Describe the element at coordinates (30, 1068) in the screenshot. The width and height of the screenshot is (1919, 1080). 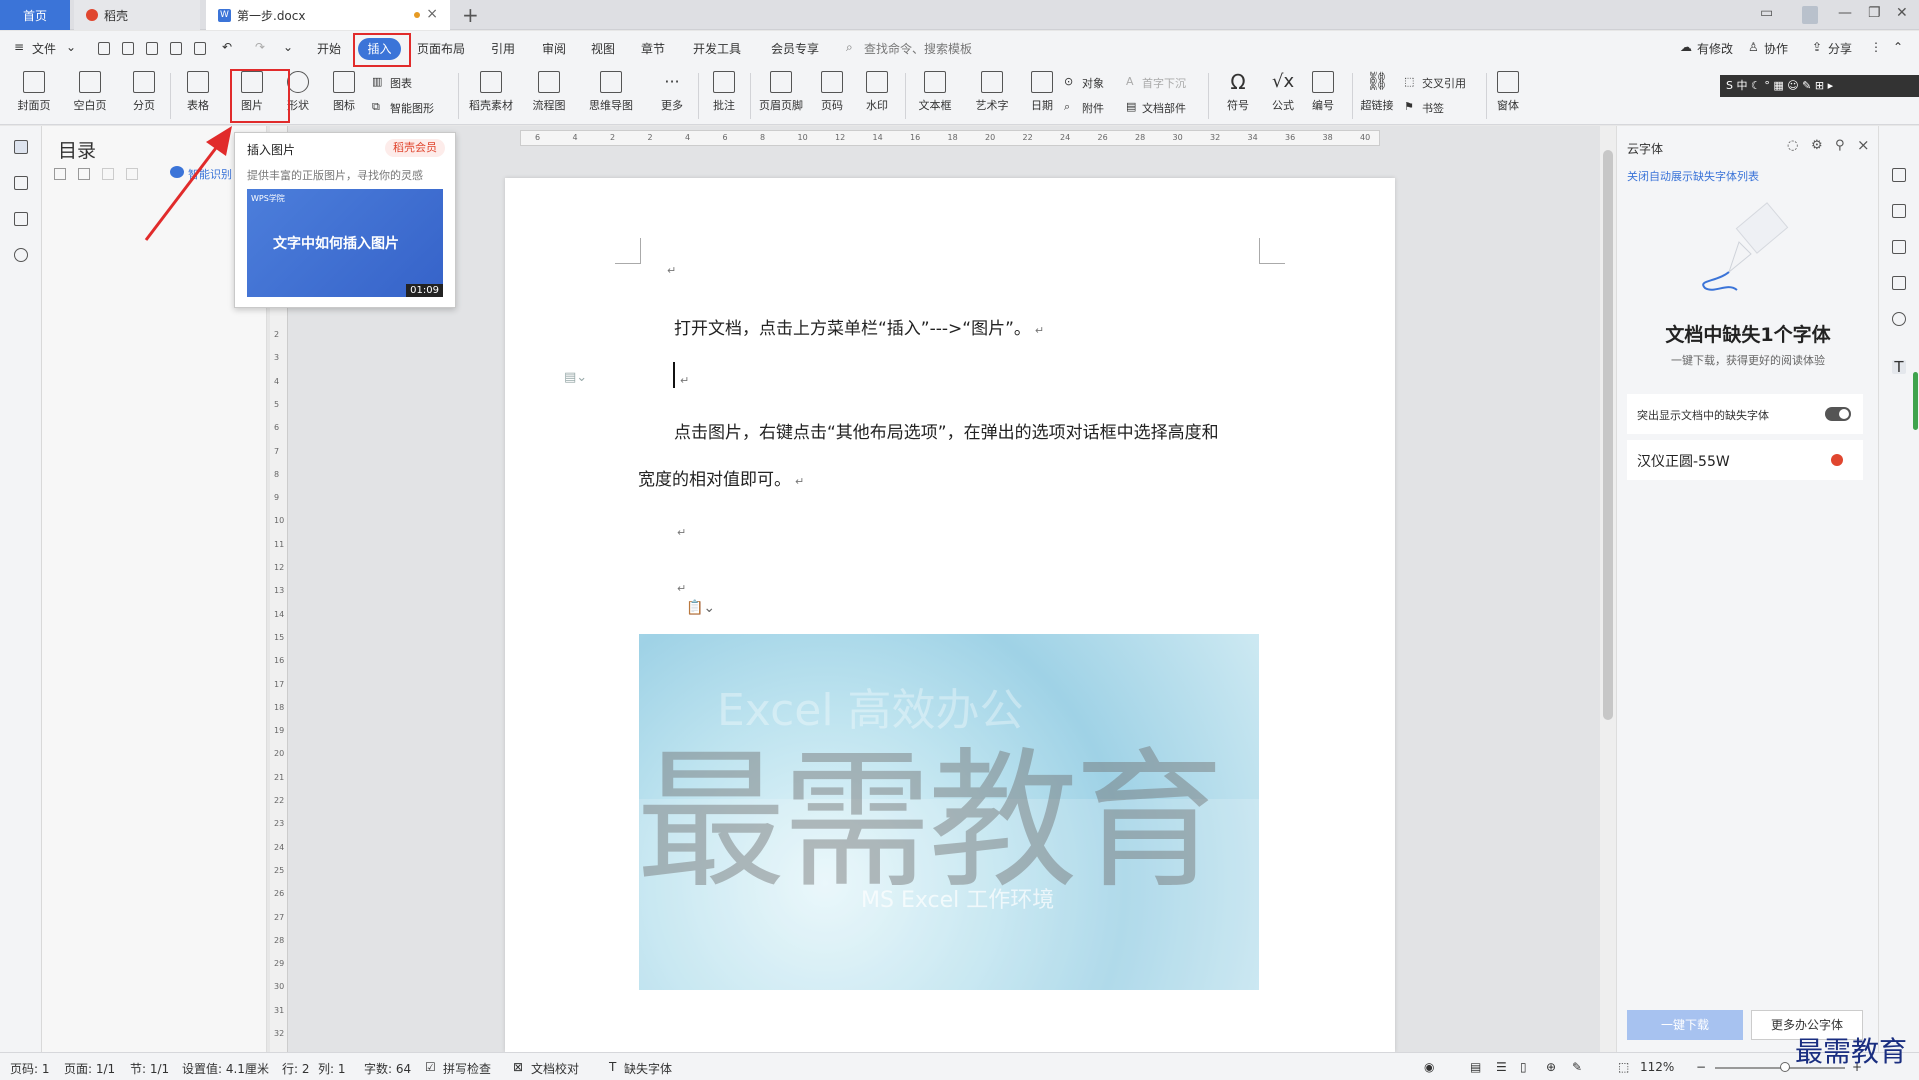
I see `status-page-num: 页码: 1` at that location.